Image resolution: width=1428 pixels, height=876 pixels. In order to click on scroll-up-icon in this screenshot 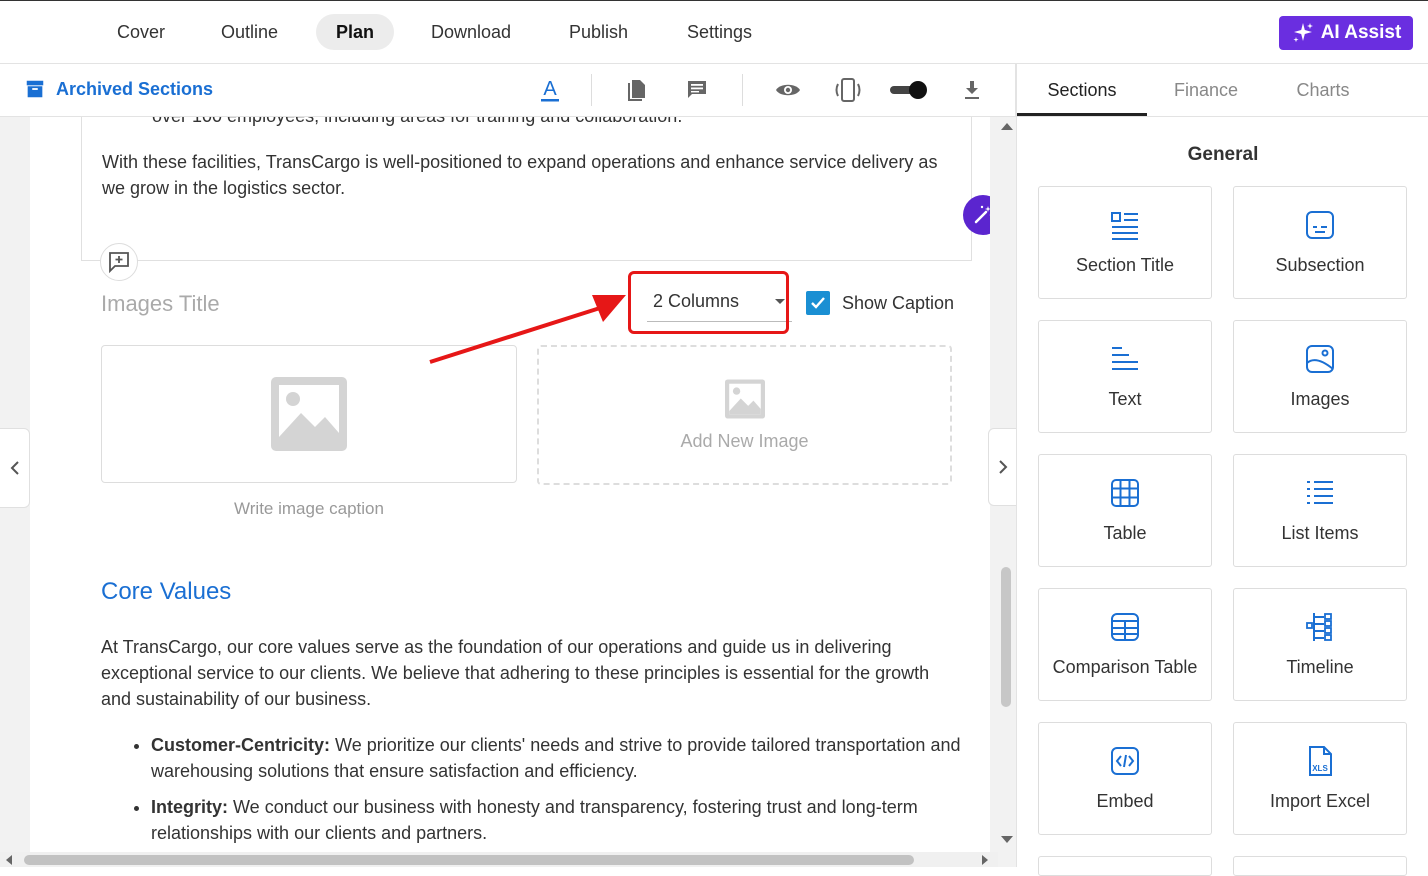, I will do `click(1007, 126)`.